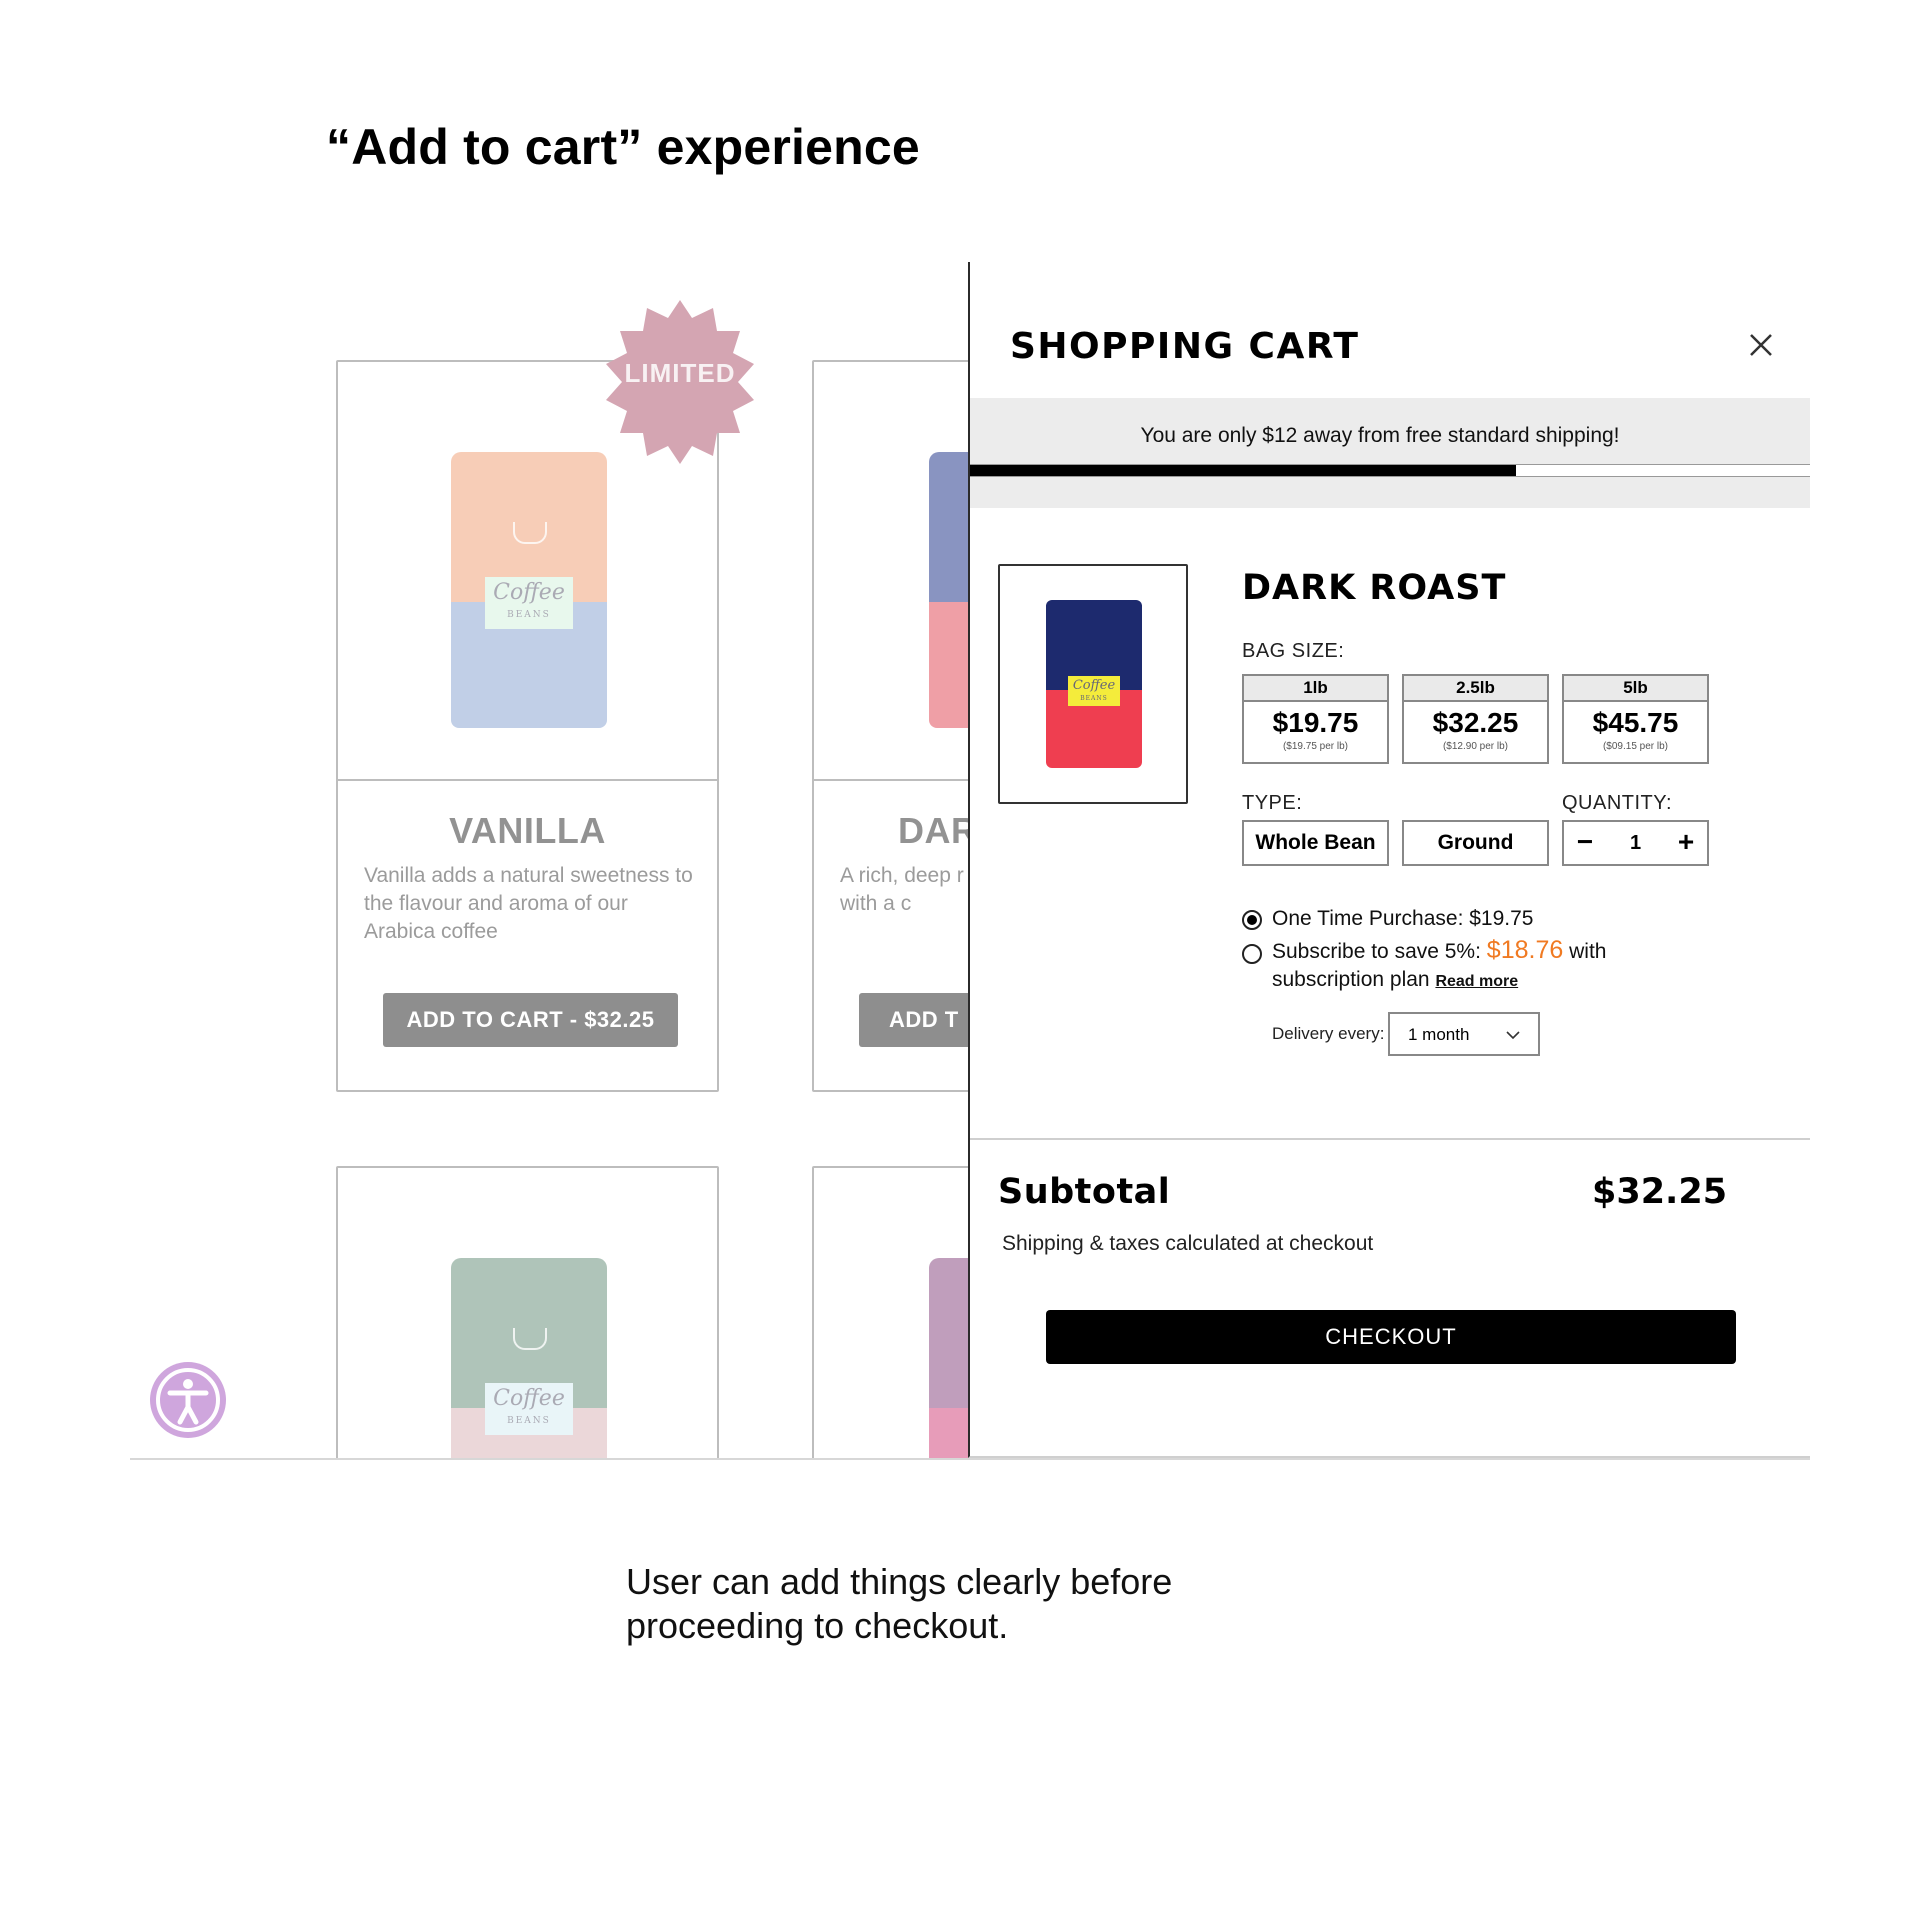 The image size is (1920, 1920). What do you see at coordinates (1475, 689) in the screenshot?
I see `size-name: 2.5lb` at bounding box center [1475, 689].